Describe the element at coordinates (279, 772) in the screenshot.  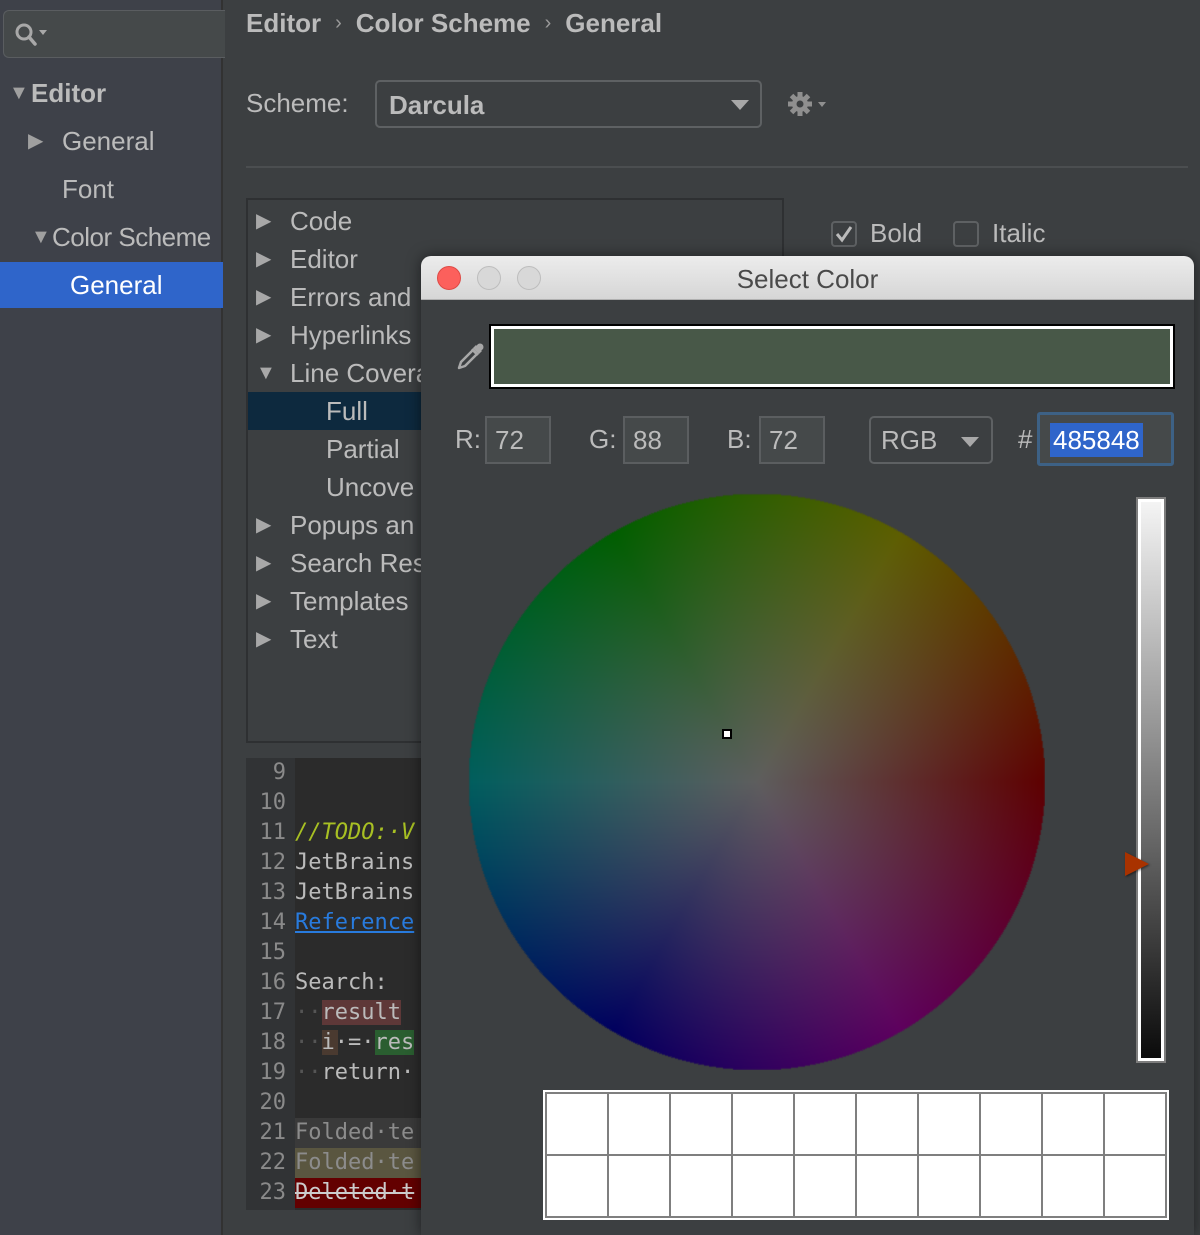
I see `line-number: 9` at that location.